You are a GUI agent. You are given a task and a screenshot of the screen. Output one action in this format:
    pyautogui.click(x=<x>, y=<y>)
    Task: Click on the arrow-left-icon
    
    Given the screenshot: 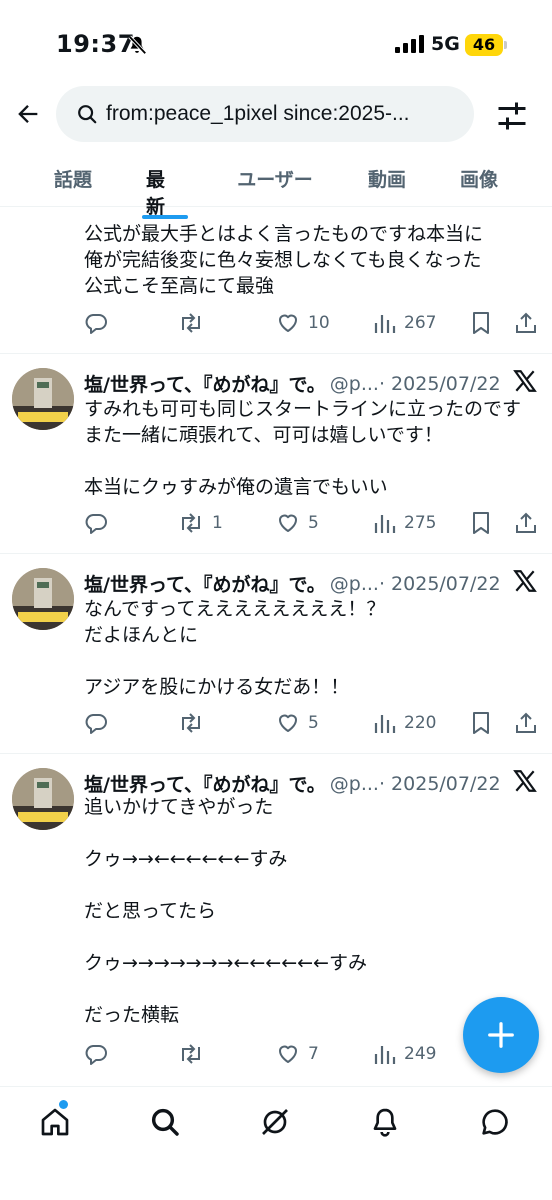 What is the action you would take?
    pyautogui.click(x=28, y=114)
    